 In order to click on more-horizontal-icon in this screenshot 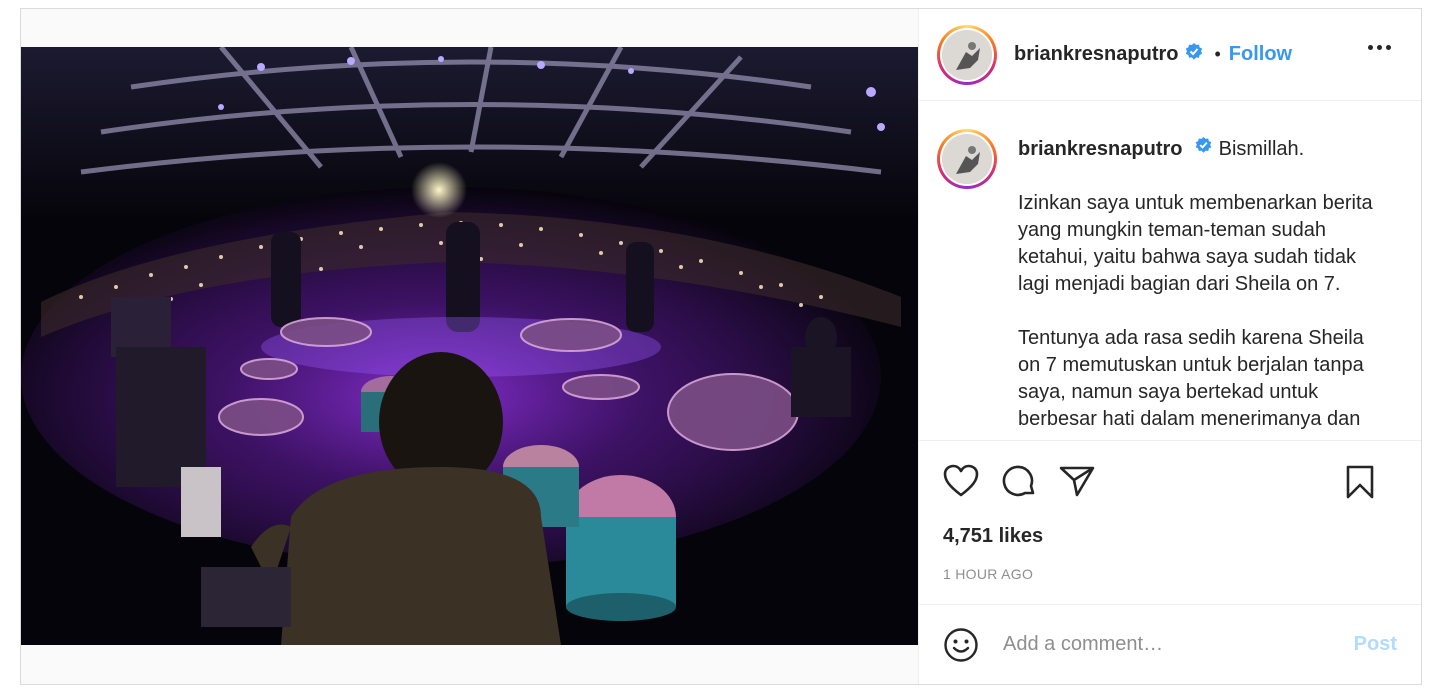, I will do `click(1379, 47)`.